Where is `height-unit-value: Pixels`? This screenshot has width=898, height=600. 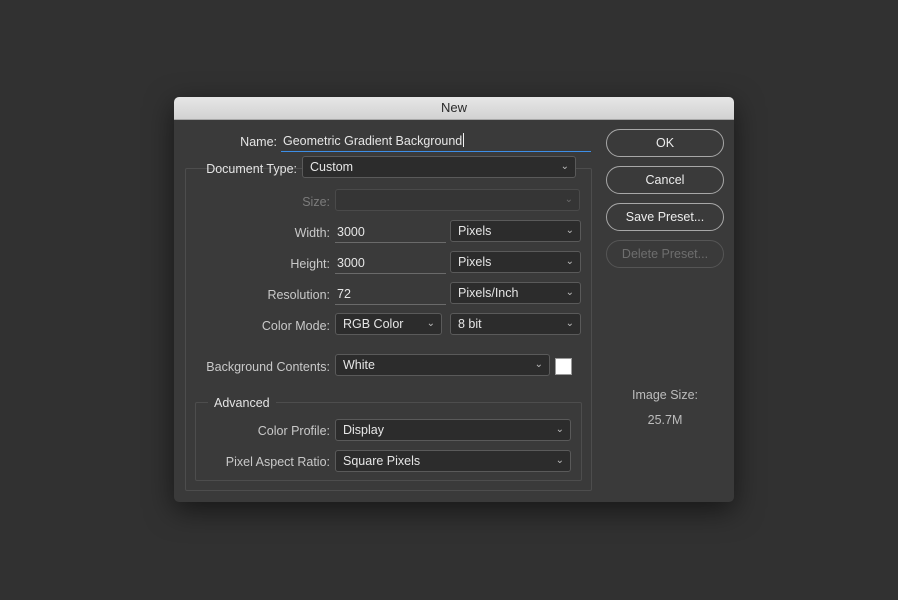 height-unit-value: Pixels is located at coordinates (475, 262).